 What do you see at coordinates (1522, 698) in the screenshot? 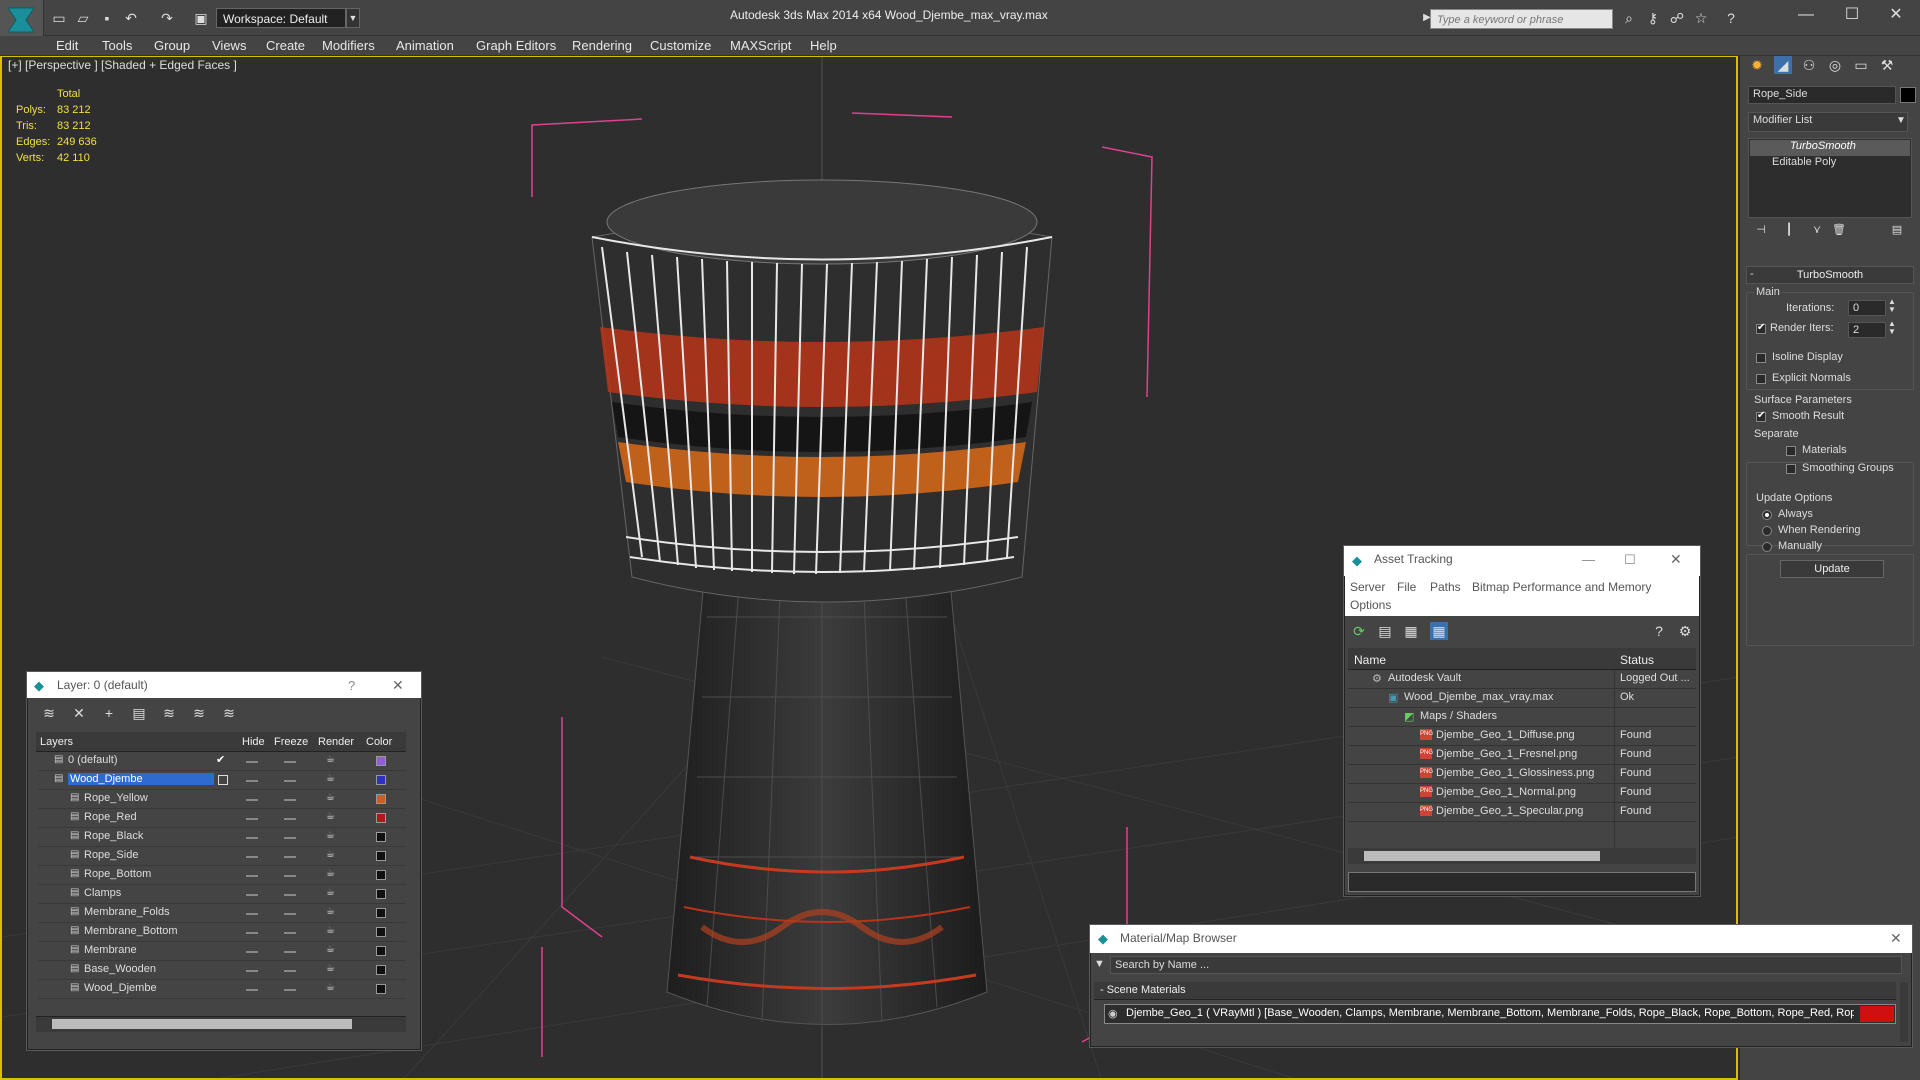
I see `asset-row: ▣ Wood_Djembe_max_vray.max Ok` at bounding box center [1522, 698].